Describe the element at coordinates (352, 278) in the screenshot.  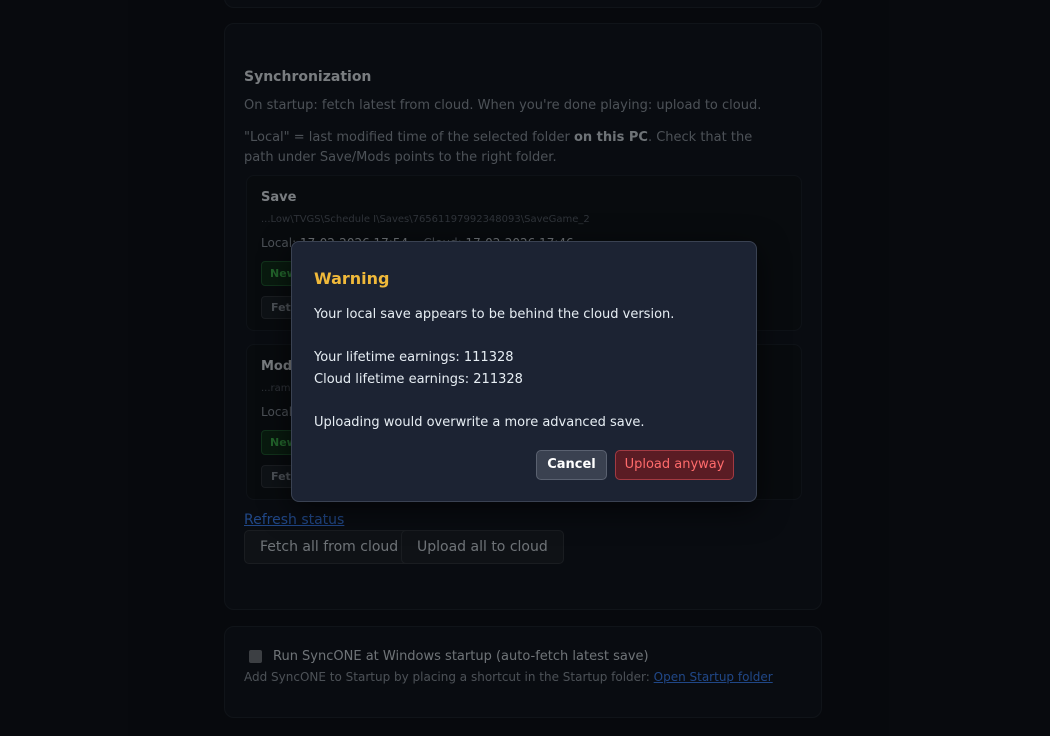
I see `dialog-title: Warning` at that location.